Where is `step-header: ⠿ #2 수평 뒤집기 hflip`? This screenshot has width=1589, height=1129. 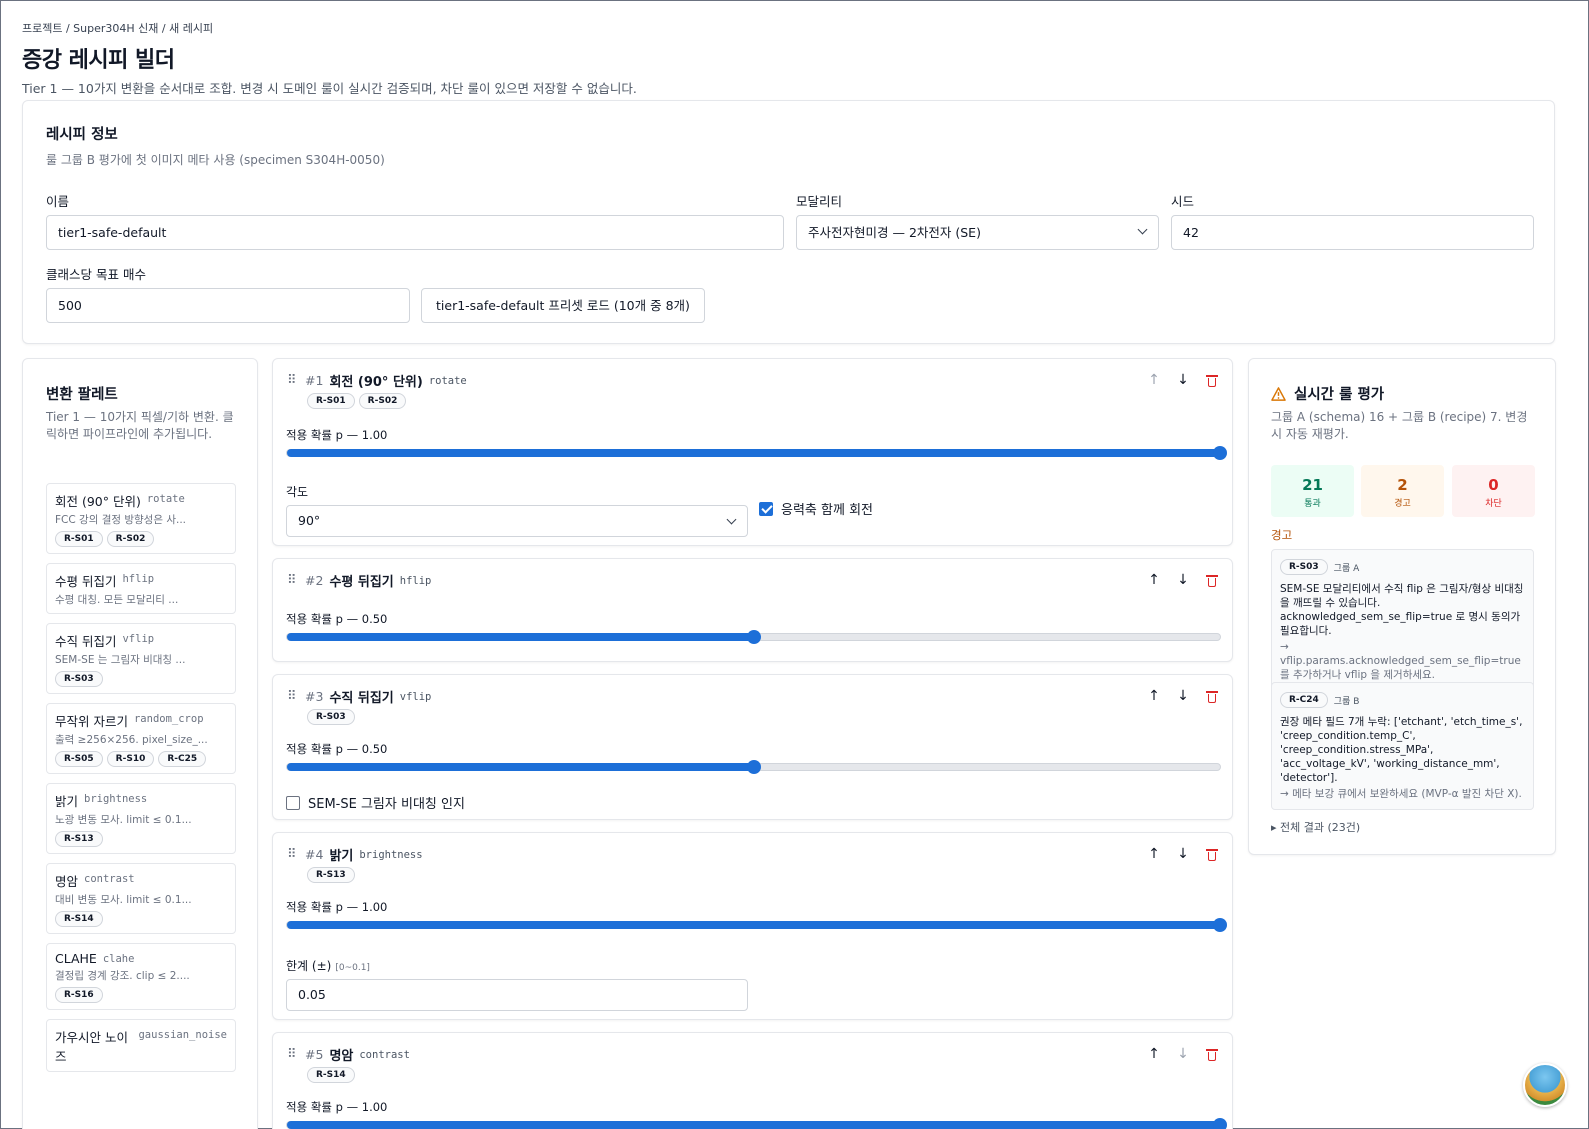
step-header: ⠿ #2 수평 뒤집기 hflip is located at coordinates (359, 580).